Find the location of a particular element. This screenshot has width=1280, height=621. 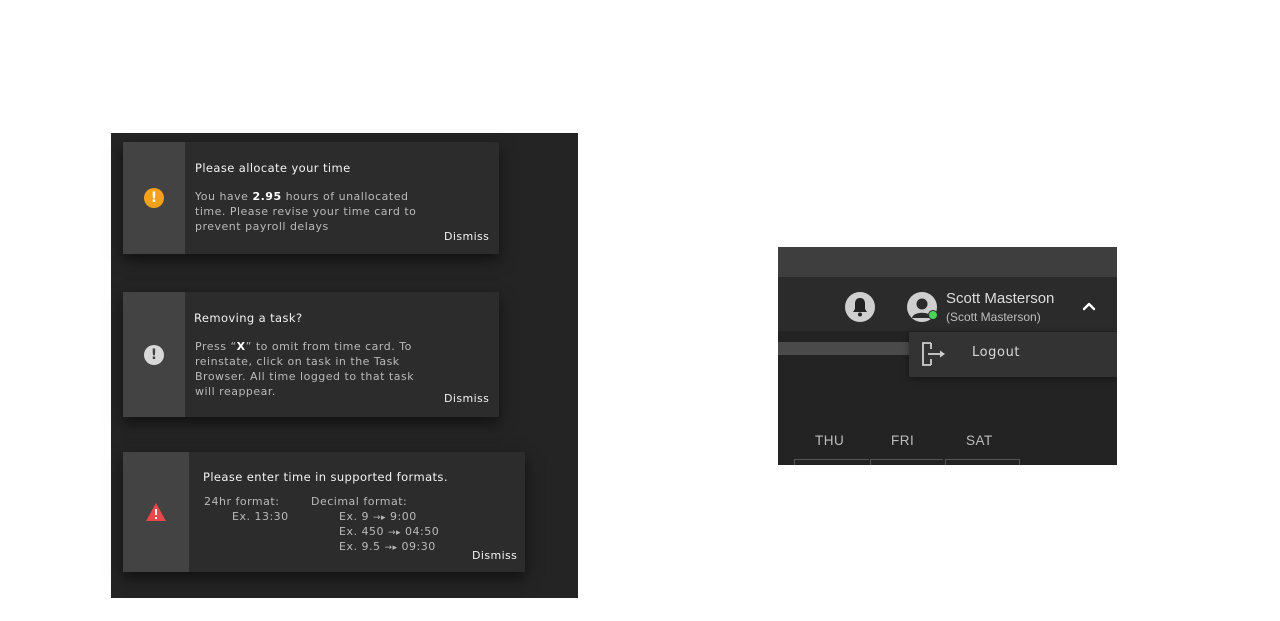

day-header-fri: FRI is located at coordinates (903, 440).